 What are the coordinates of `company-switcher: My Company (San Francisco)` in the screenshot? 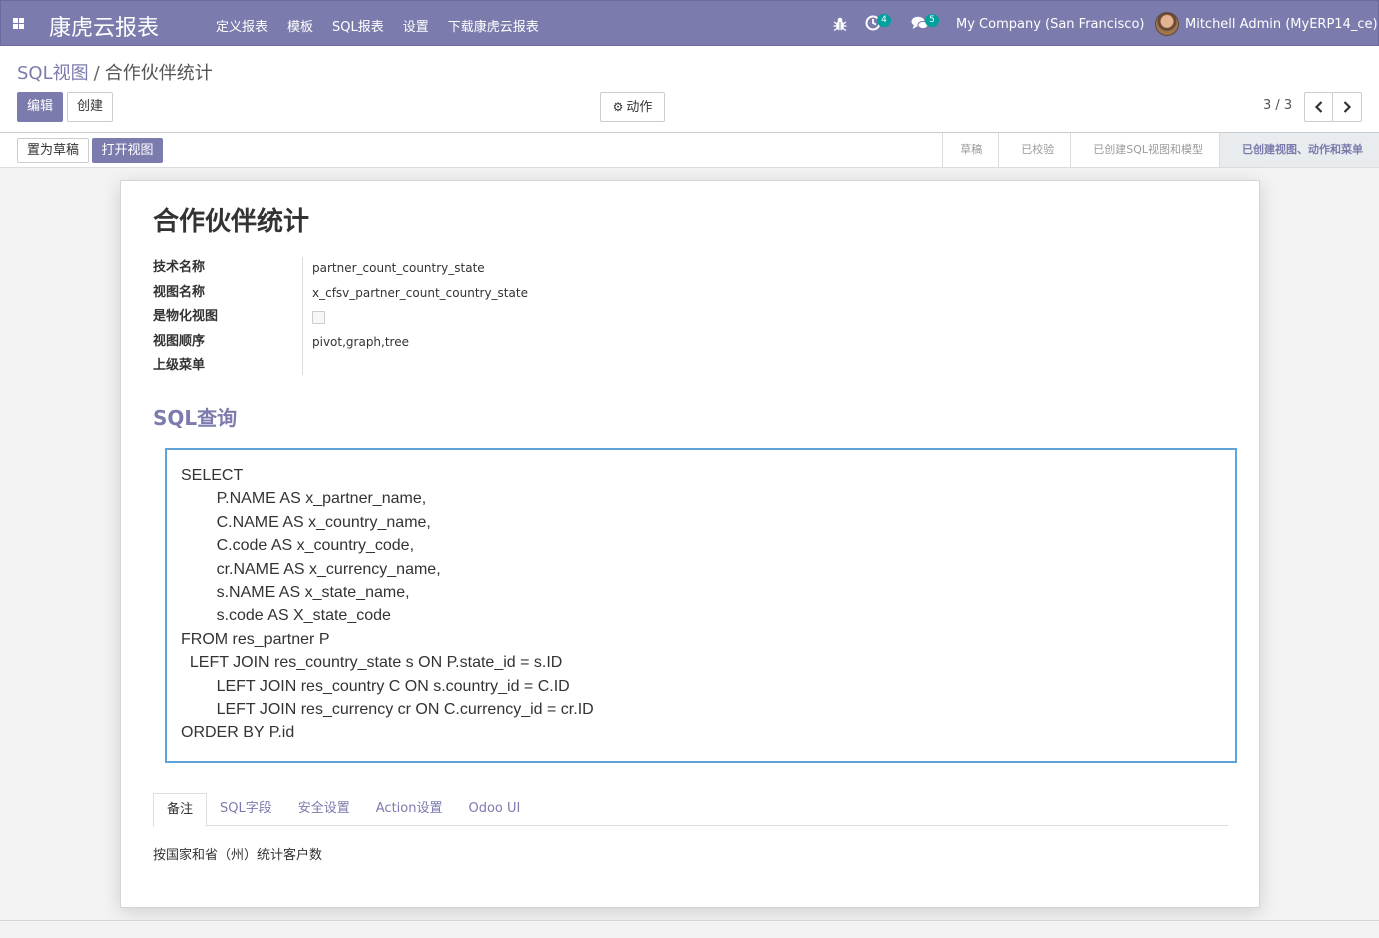 It's located at (1050, 24).